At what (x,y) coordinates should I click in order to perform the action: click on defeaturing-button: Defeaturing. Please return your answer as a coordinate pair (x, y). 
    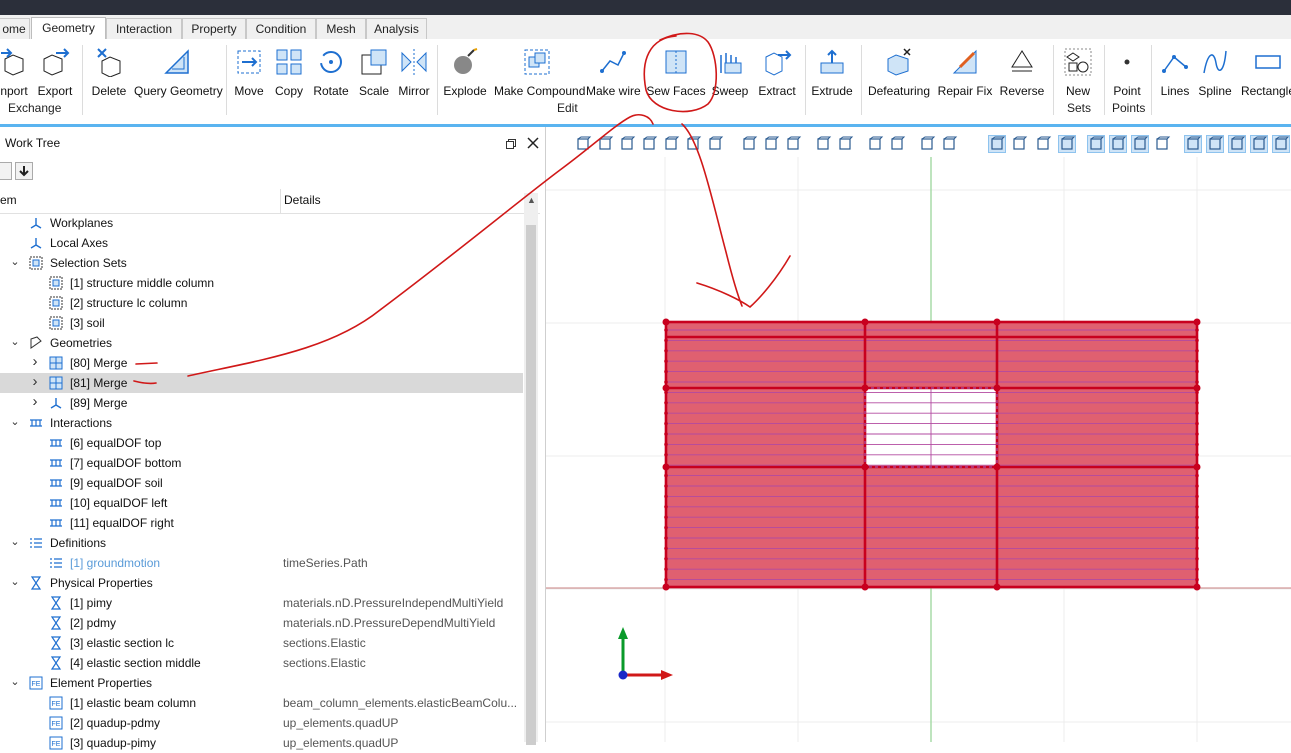
    Looking at the image, I should click on (899, 70).